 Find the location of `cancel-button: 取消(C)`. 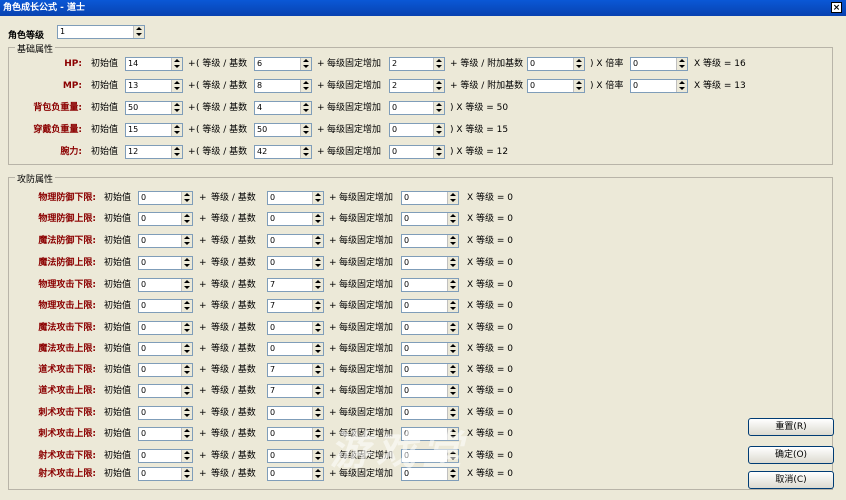

cancel-button: 取消(C) is located at coordinates (791, 480).